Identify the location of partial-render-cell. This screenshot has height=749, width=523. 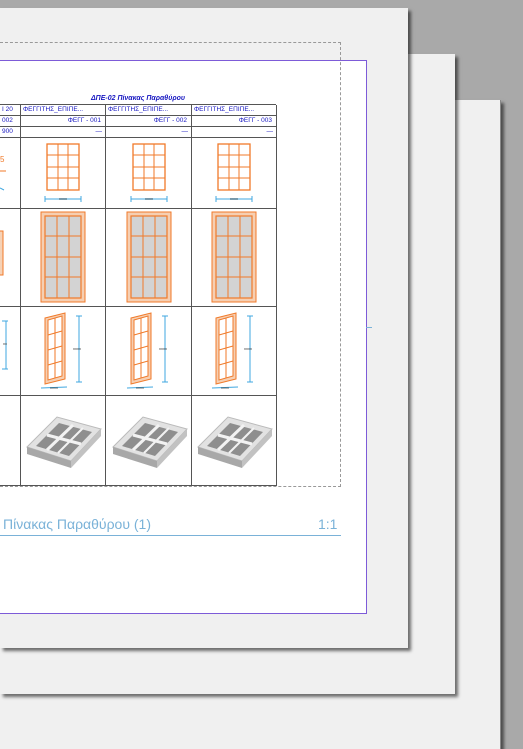
(10, 440).